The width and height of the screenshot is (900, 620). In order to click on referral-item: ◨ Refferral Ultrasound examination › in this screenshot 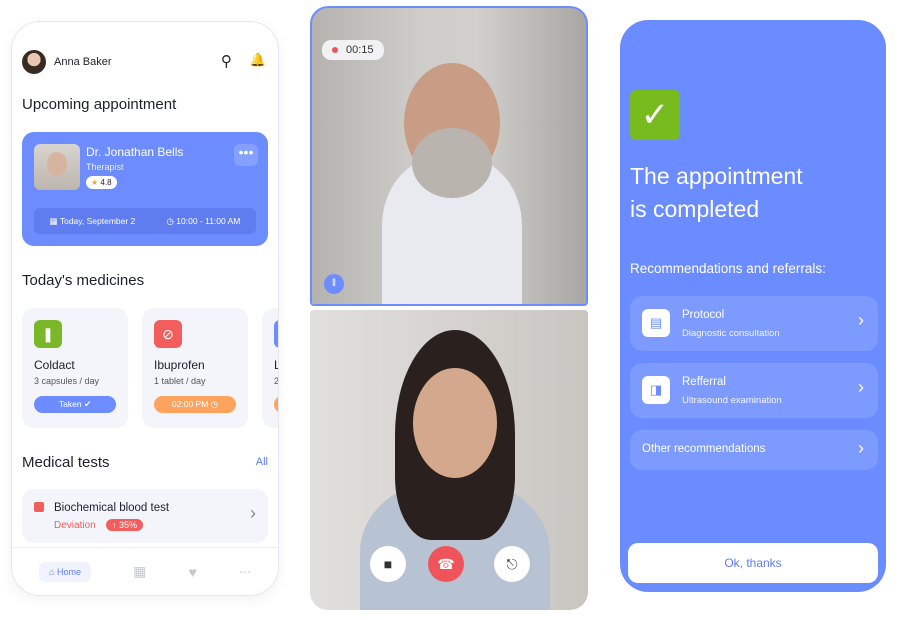, I will do `click(754, 390)`.